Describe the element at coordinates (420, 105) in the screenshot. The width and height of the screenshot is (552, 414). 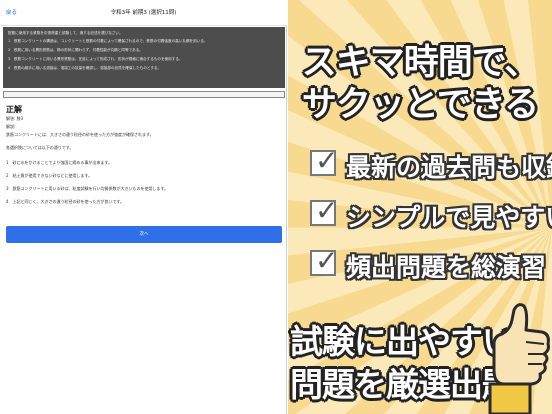
I see `promo-headline: サクッとできる` at that location.